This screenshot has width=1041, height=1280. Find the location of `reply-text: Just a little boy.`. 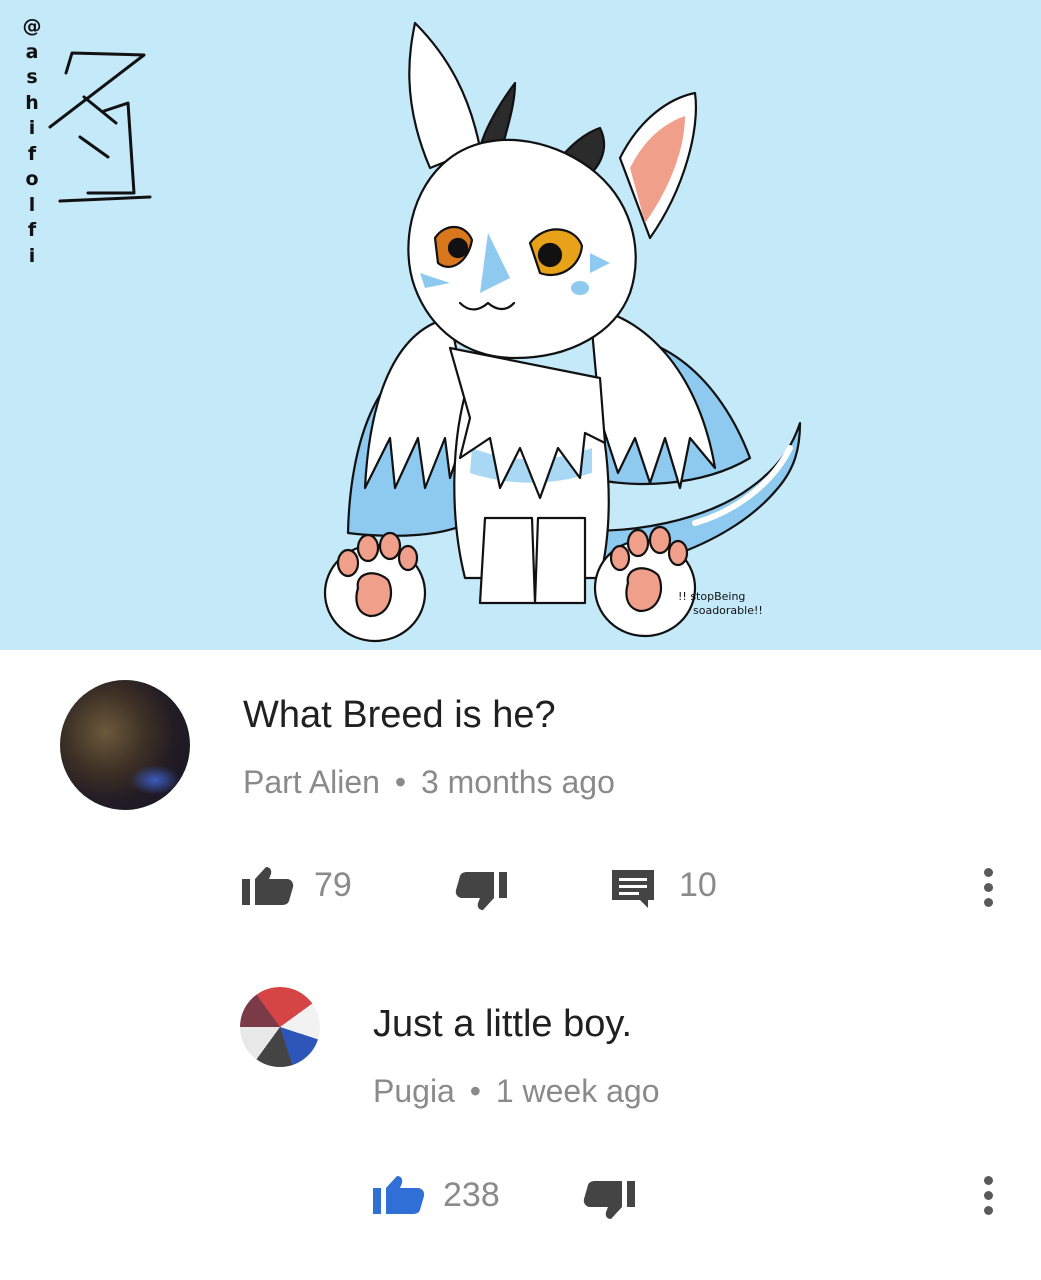

reply-text: Just a little boy. is located at coordinates (503, 1024).